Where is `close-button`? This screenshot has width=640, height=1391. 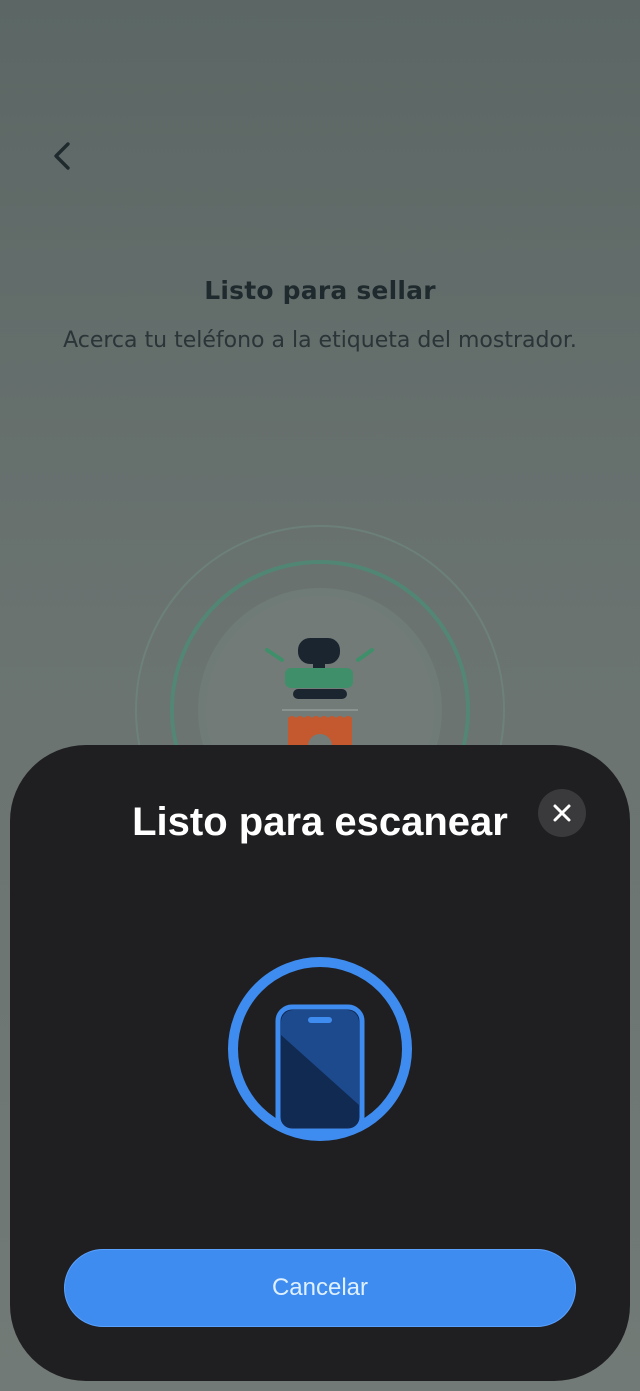 close-button is located at coordinates (562, 813).